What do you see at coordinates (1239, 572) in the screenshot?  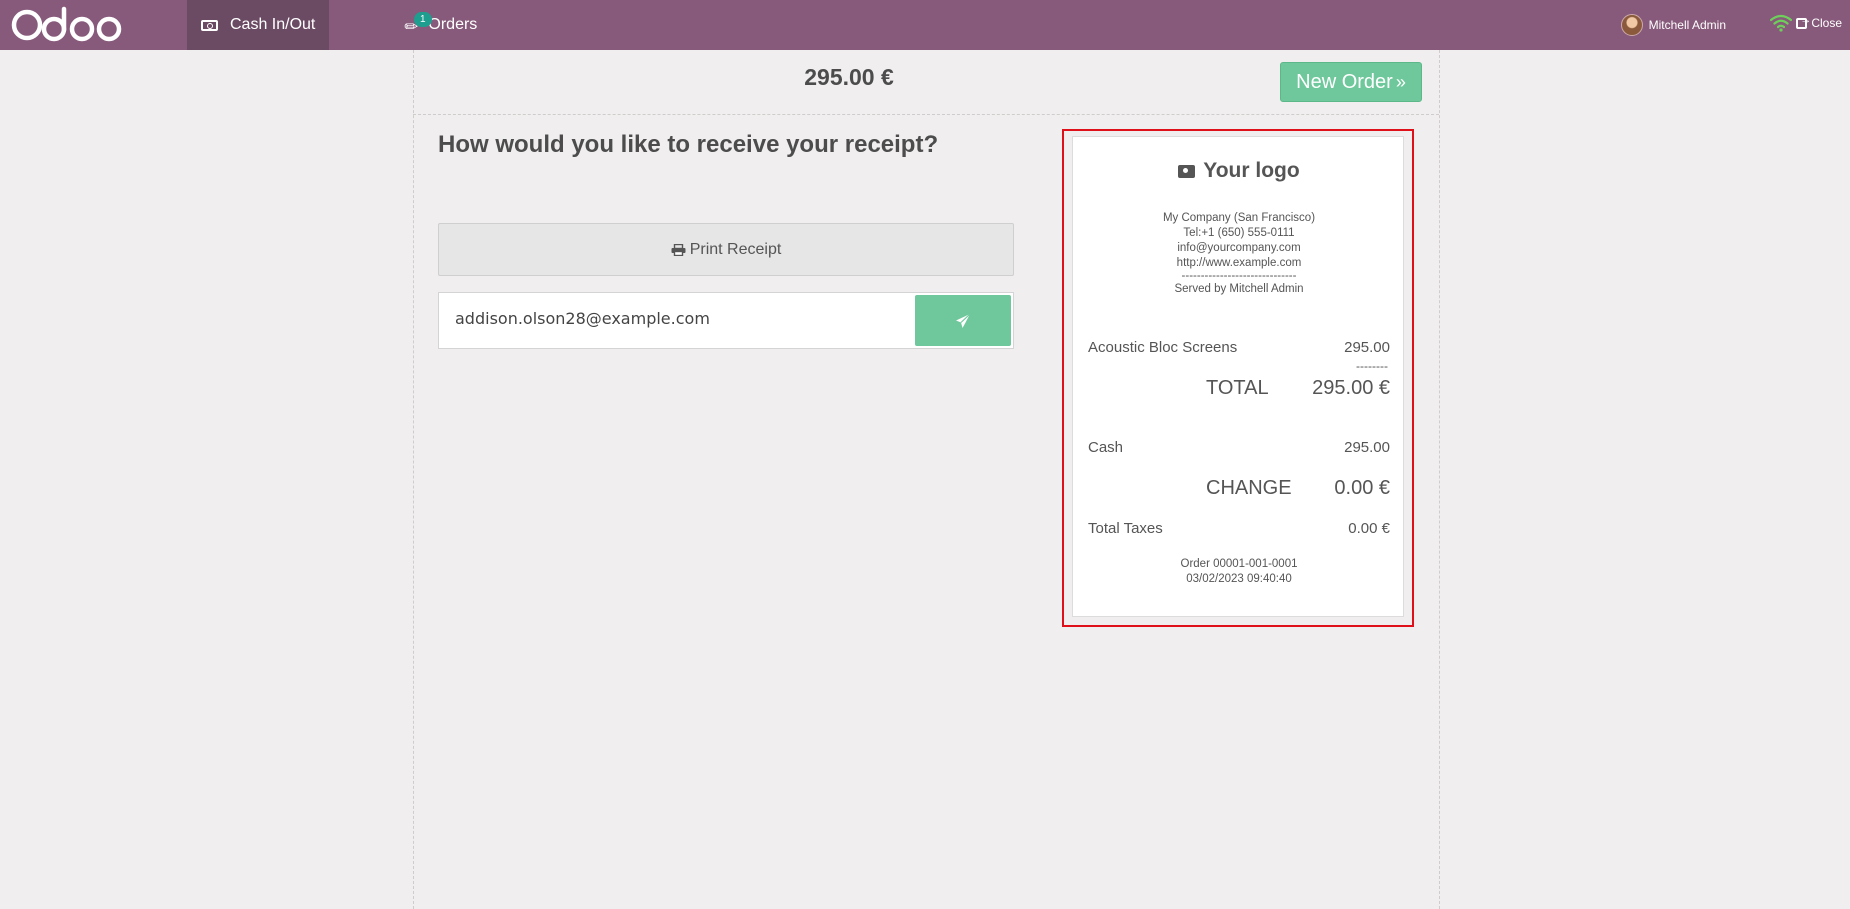 I see `receipt-footer: Order 00001-001-0001 03/02/2023 09:40:40` at bounding box center [1239, 572].